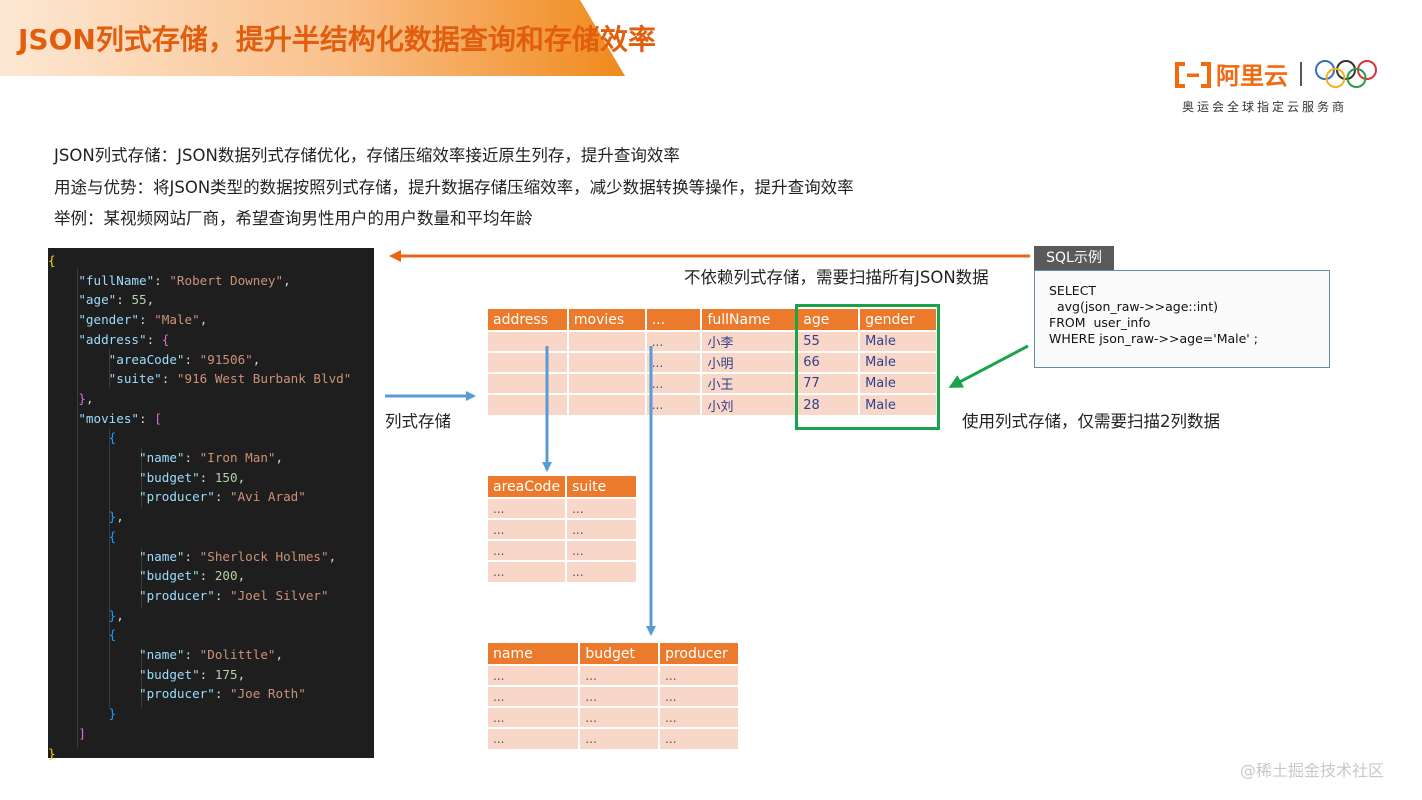  I want to click on full-scan-label: 不依赖列式存储，需要扫描所有JSON数据, so click(836, 277).